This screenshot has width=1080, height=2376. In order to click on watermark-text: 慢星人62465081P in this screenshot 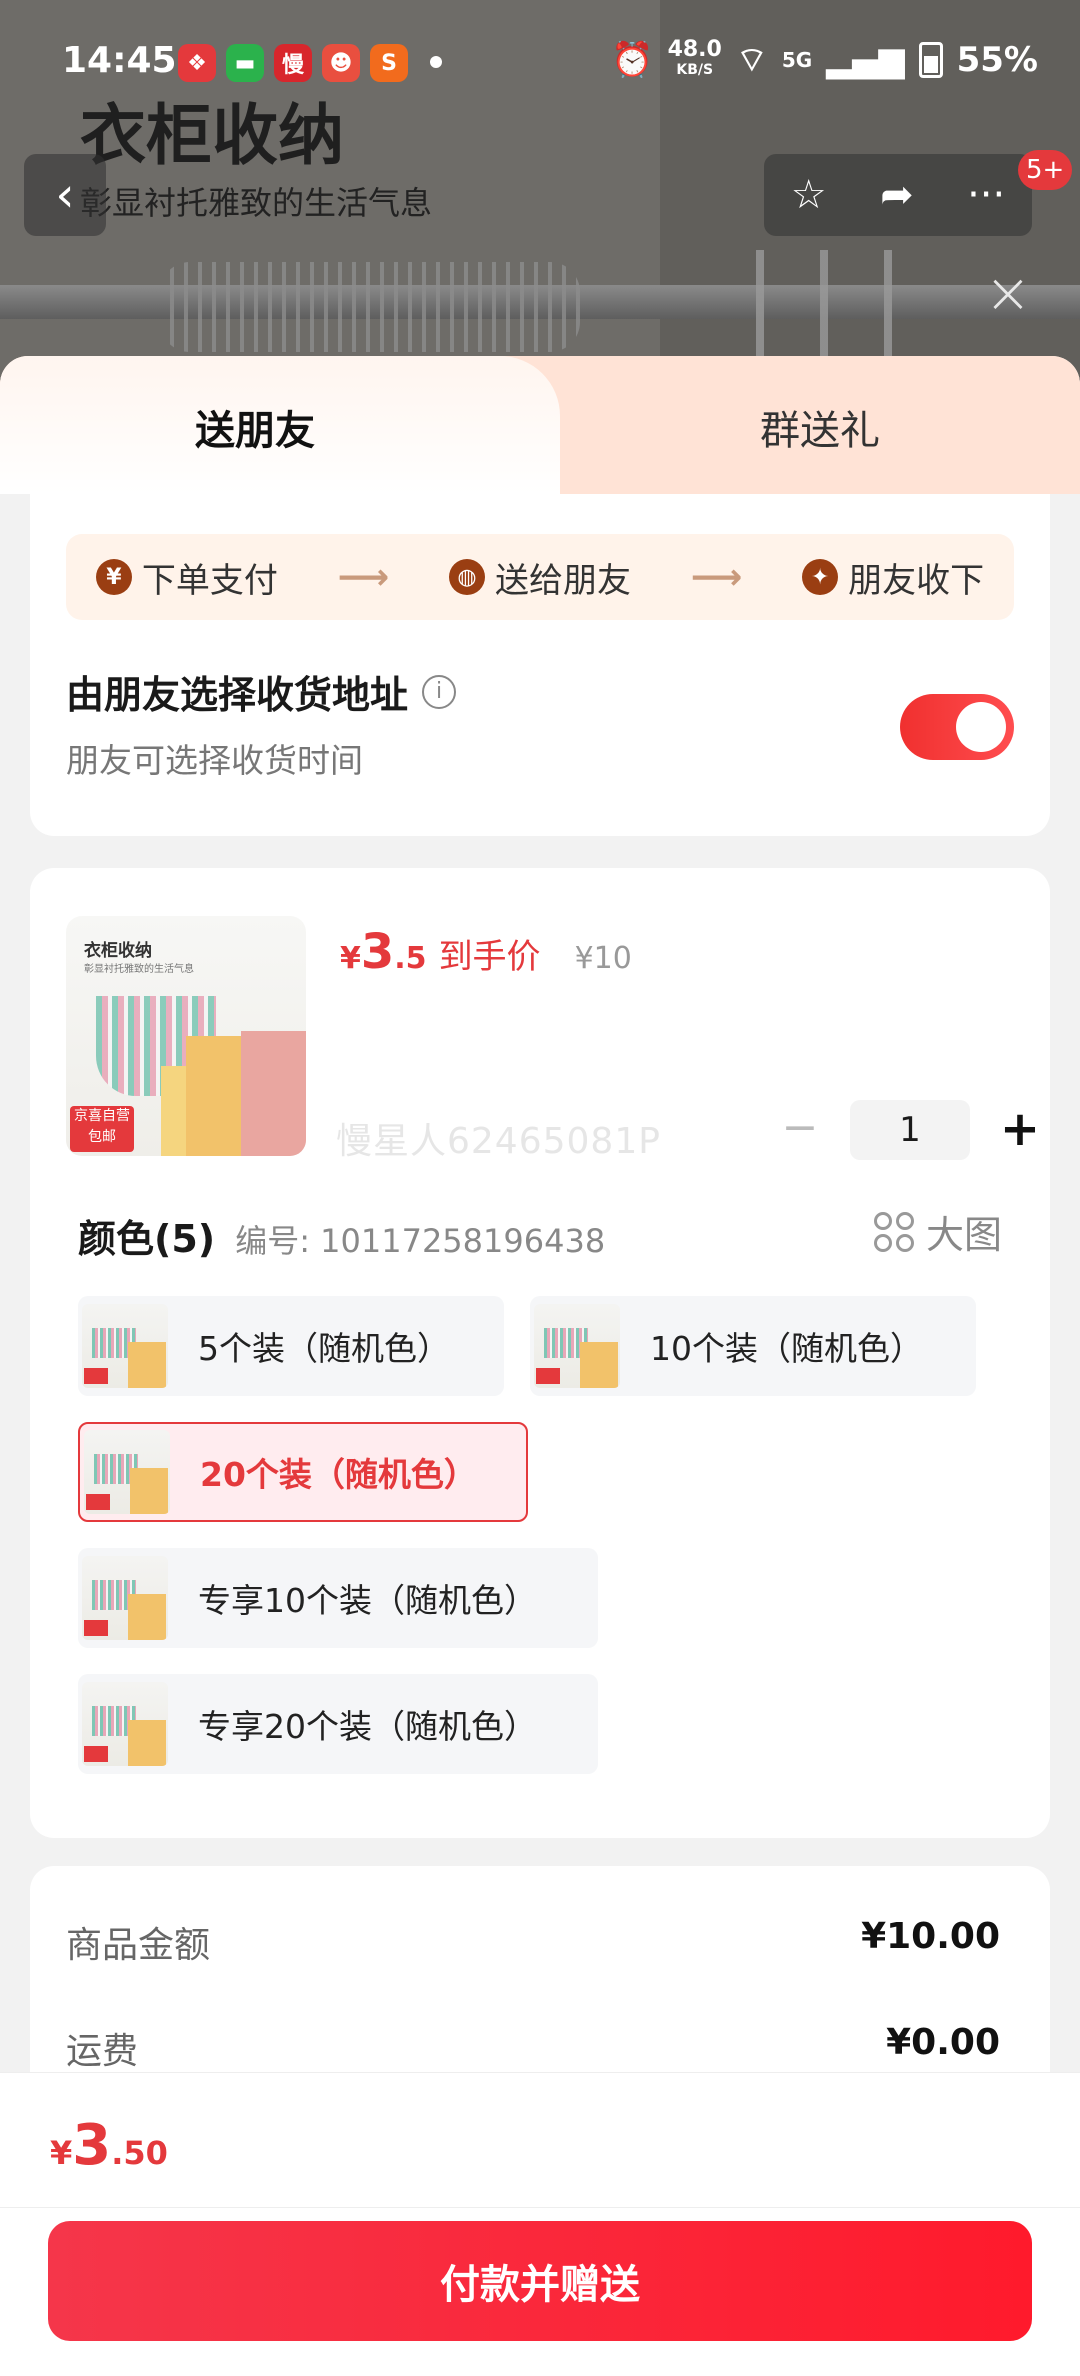, I will do `click(498, 1141)`.